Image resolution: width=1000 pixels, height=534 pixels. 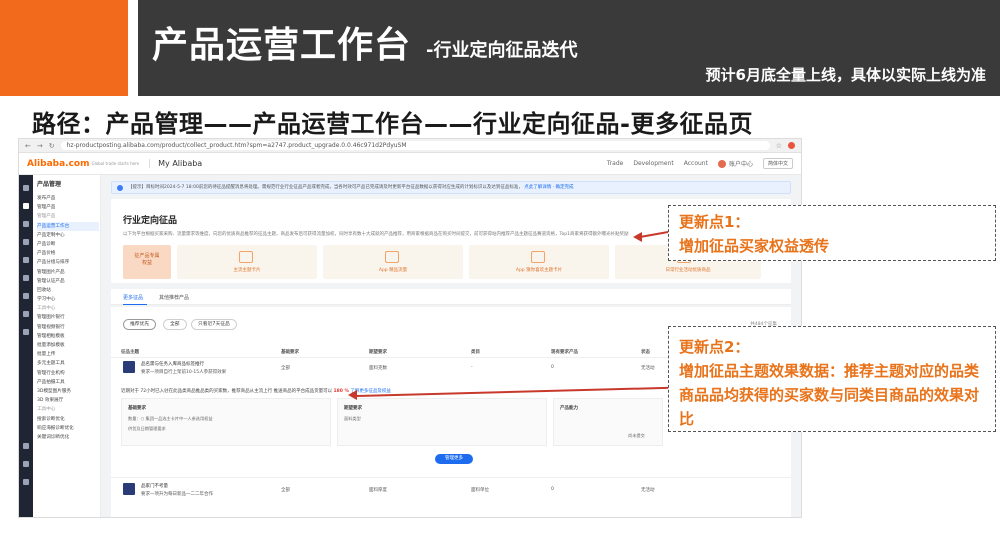 I want to click on theme-subtitle: 要求一项目自行上架前10-15人参获得效果, so click(x=184, y=372).